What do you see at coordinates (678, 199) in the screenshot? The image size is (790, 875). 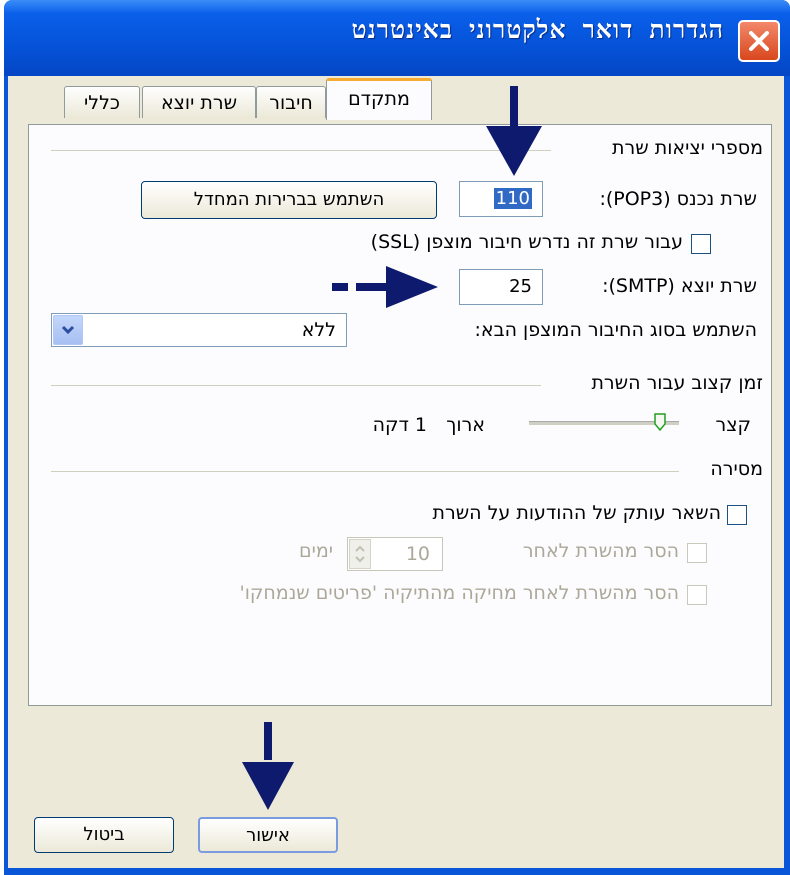 I see `incoming-port-label: שרת נכנס (POP3):` at bounding box center [678, 199].